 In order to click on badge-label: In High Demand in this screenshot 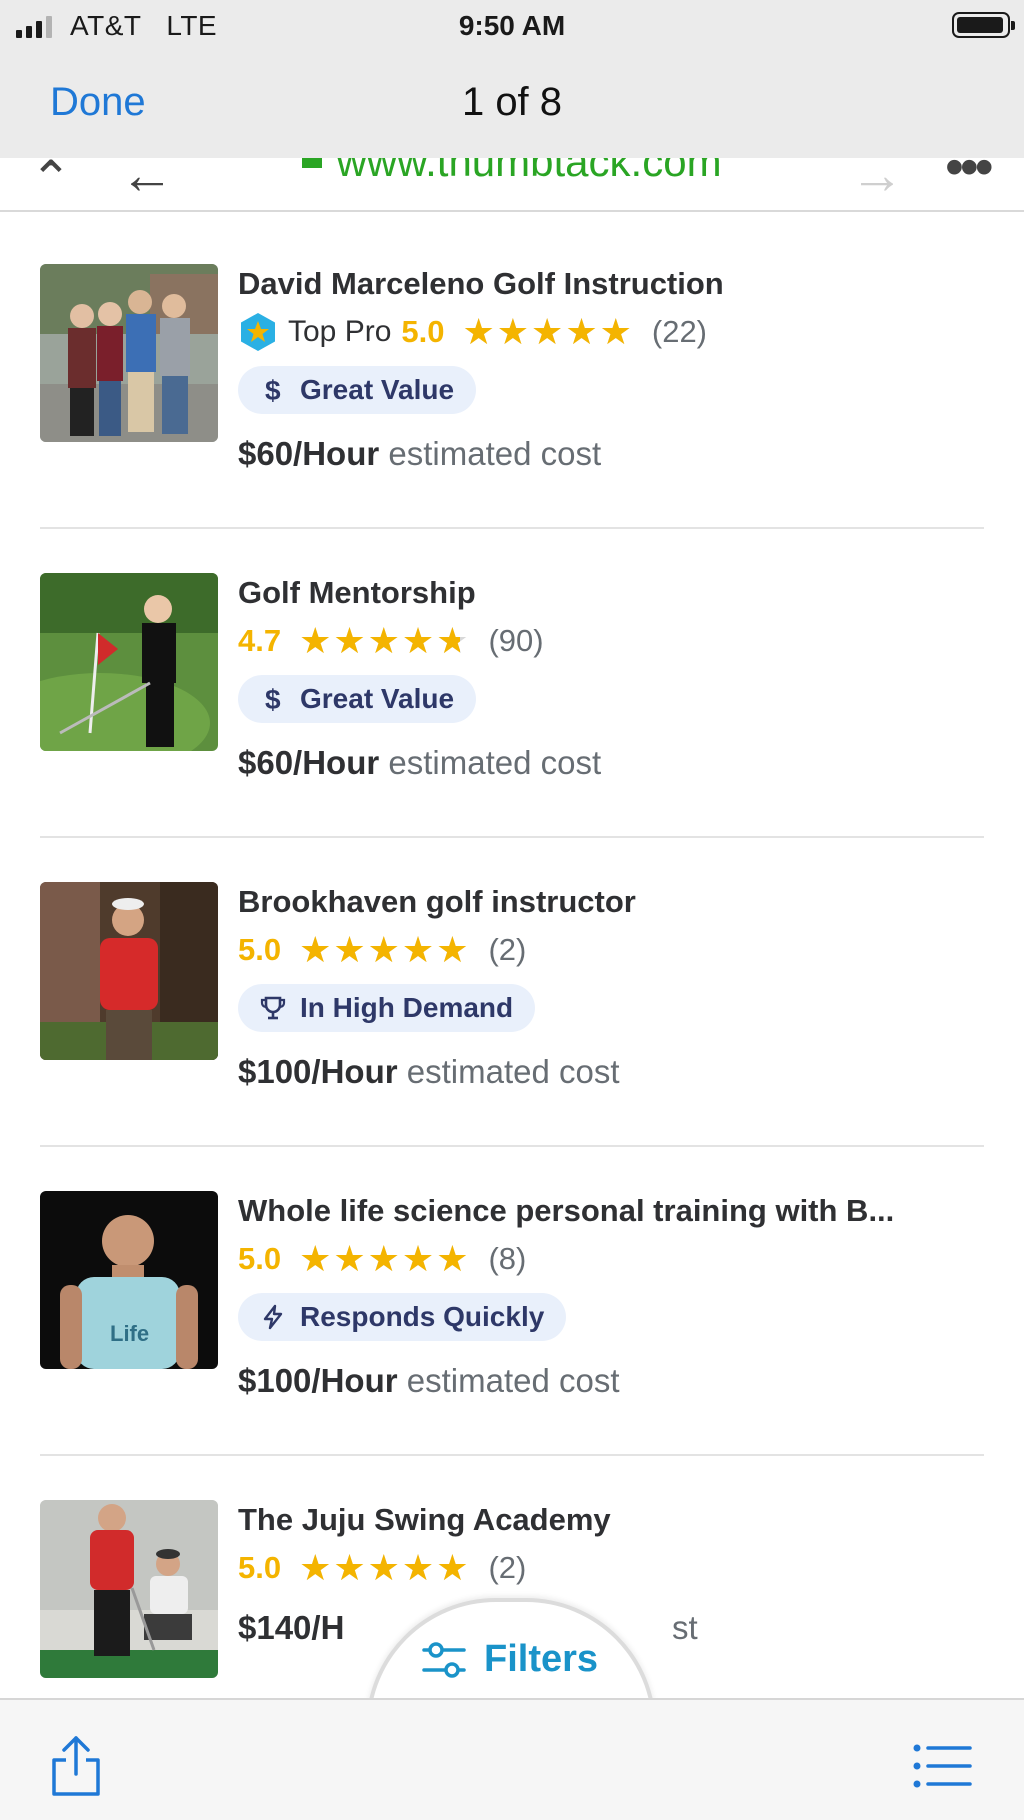, I will do `click(407, 1007)`.